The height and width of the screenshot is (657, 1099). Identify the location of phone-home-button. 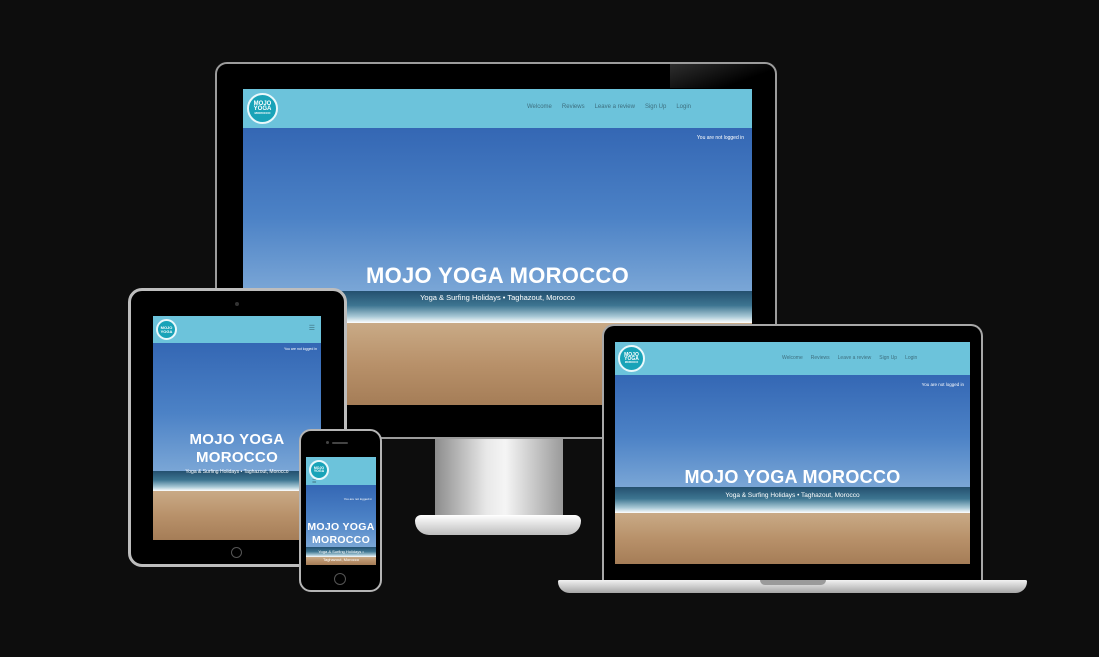
(340, 579).